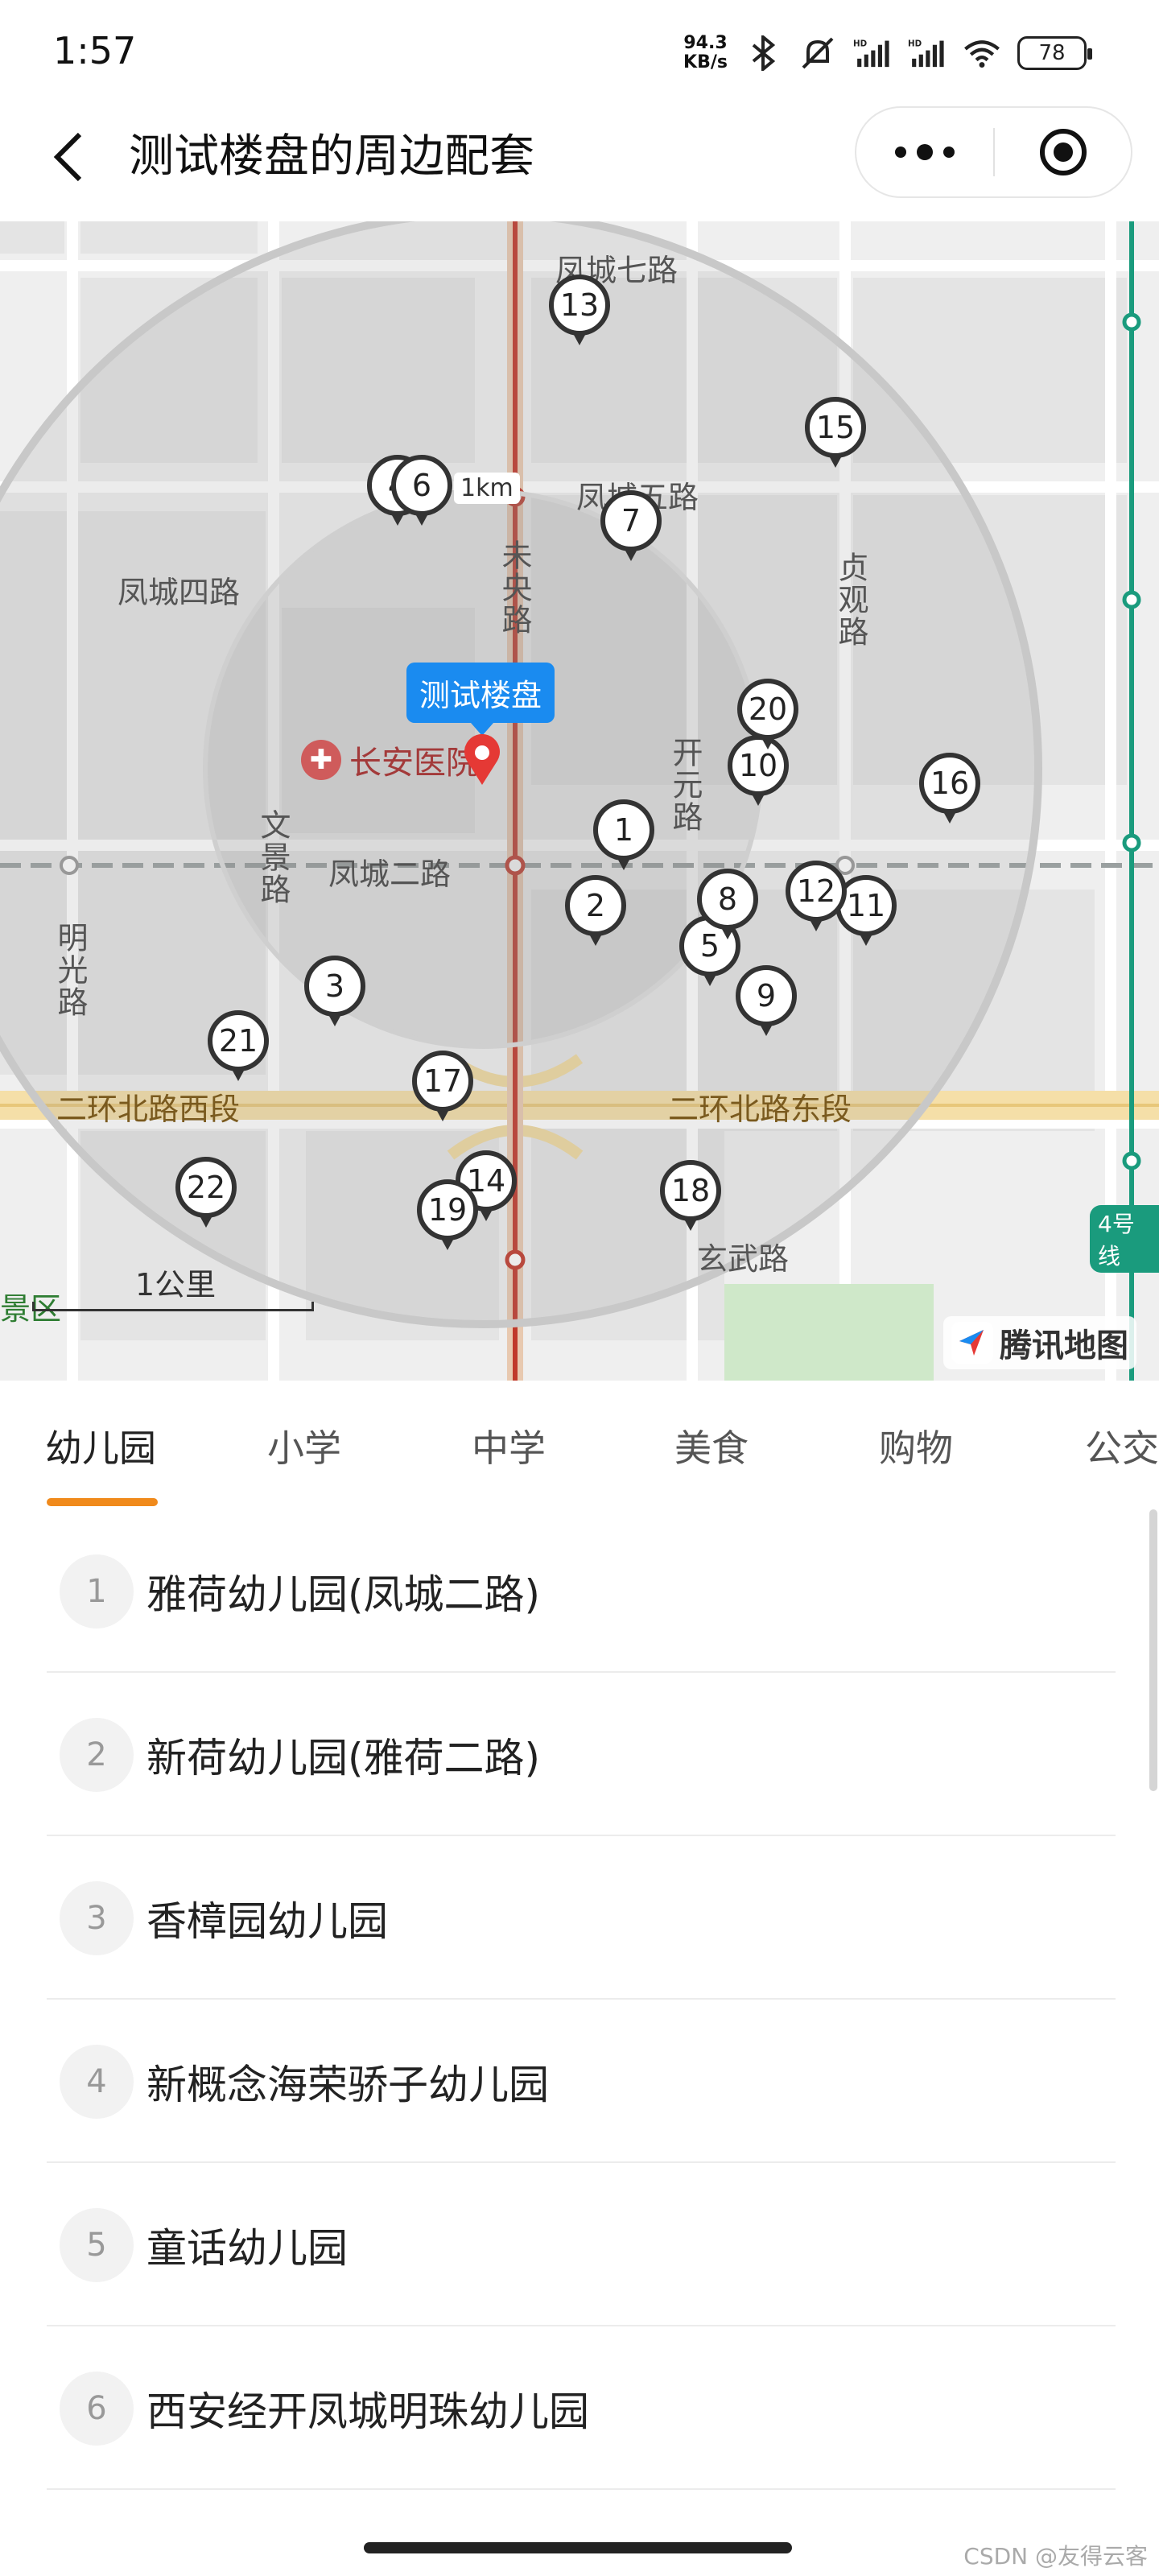 The image size is (1159, 2576). I want to click on poi-marker: 3, so click(334, 994).